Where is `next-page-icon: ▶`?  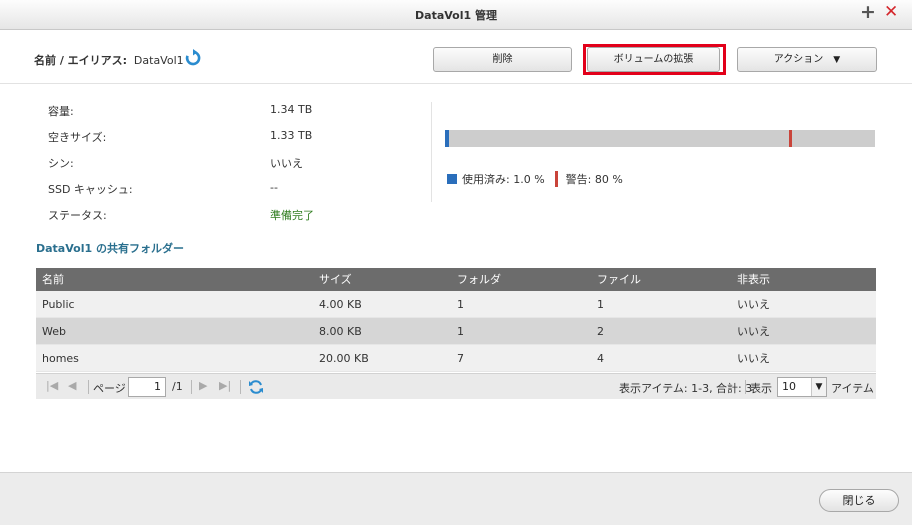
next-page-icon: ▶ is located at coordinates (203, 385).